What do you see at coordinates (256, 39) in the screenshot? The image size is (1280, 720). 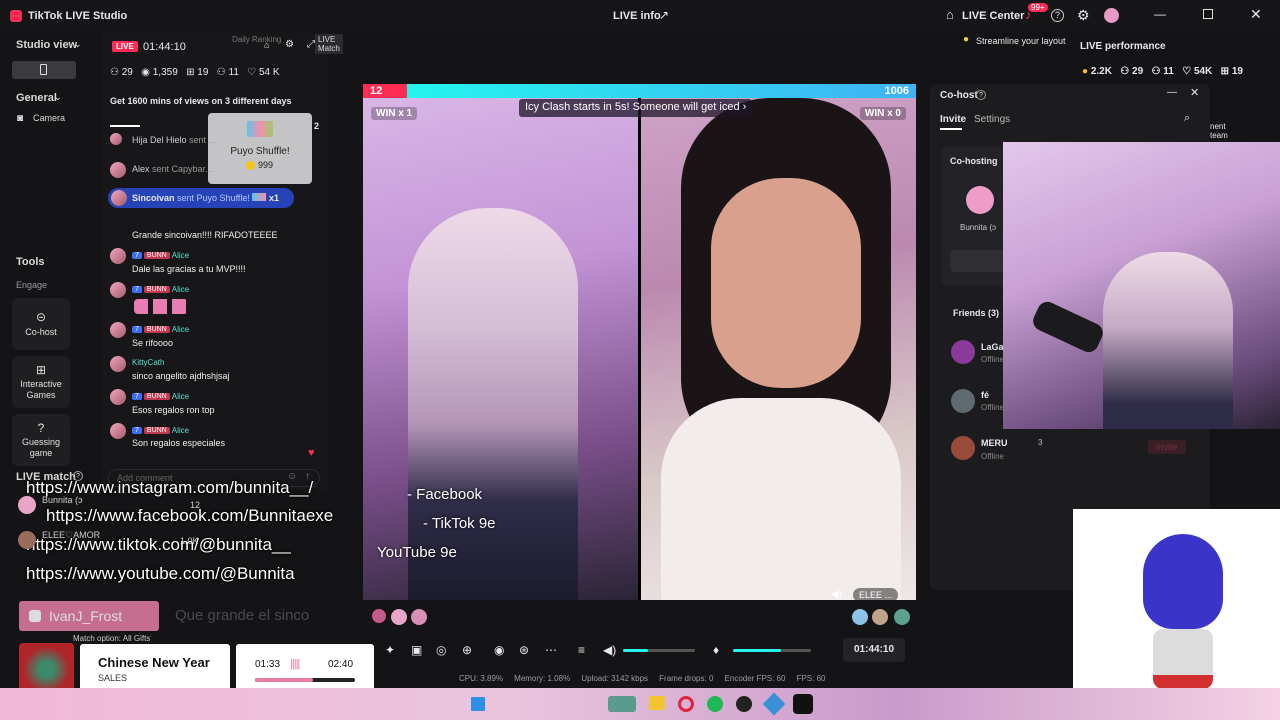 I see `daily-ranking-tag: Daily Ranking` at bounding box center [256, 39].